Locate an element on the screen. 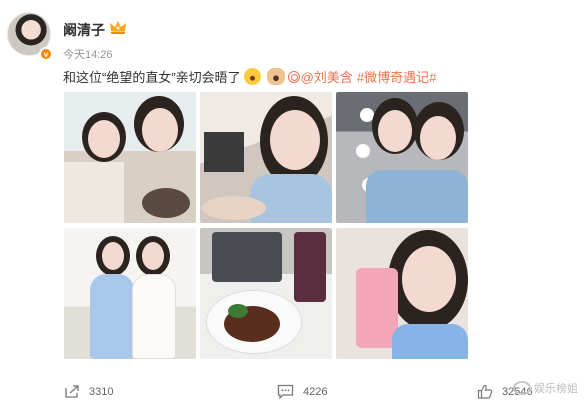  comment-count: 4226 is located at coordinates (315, 391).